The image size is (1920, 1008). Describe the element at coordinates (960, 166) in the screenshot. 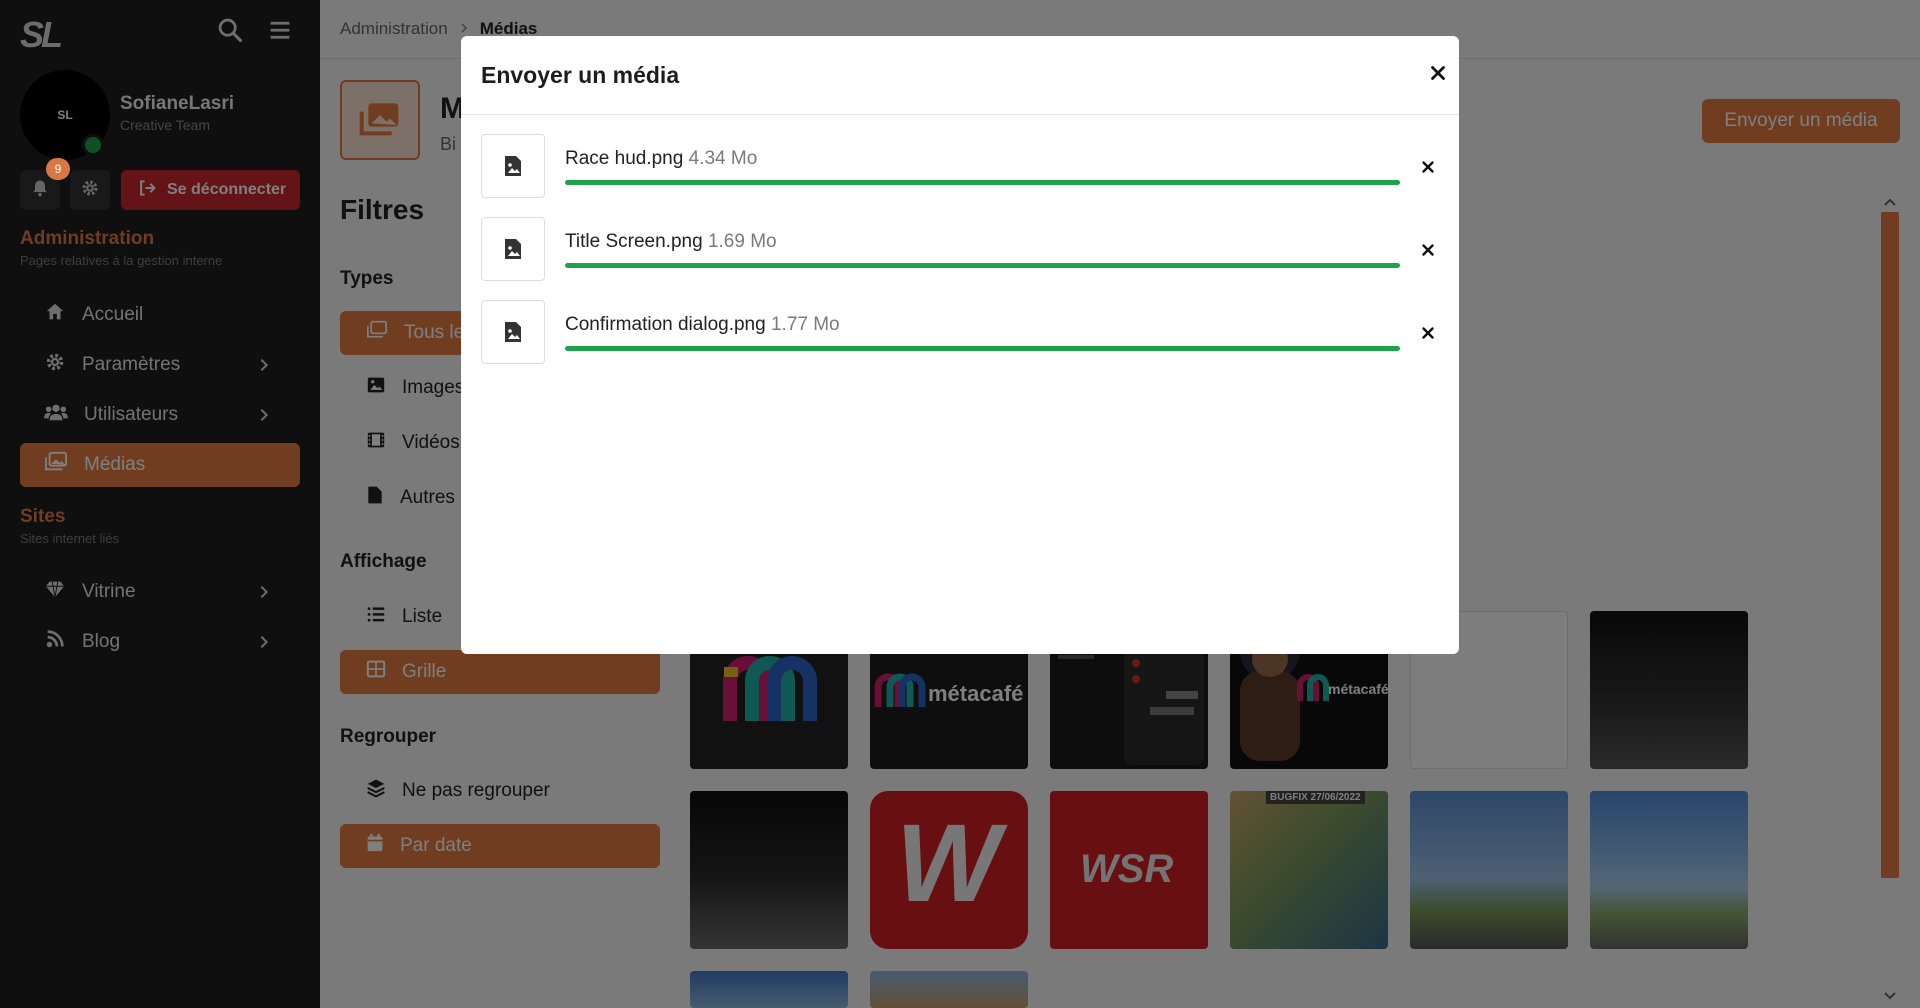

I see `upload-item: Race hud.png 4.34 Mo` at that location.